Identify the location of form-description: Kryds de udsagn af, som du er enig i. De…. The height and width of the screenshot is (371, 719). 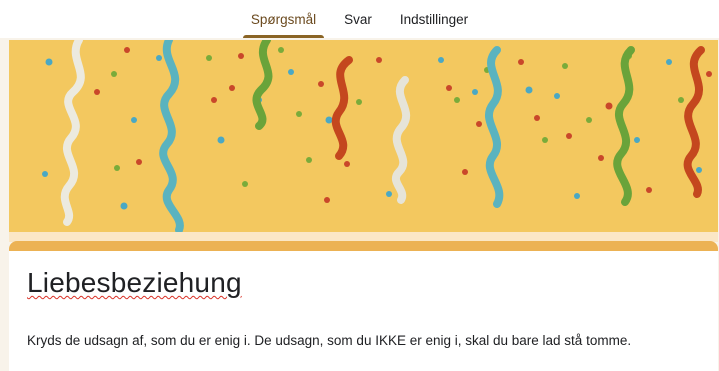
(329, 340).